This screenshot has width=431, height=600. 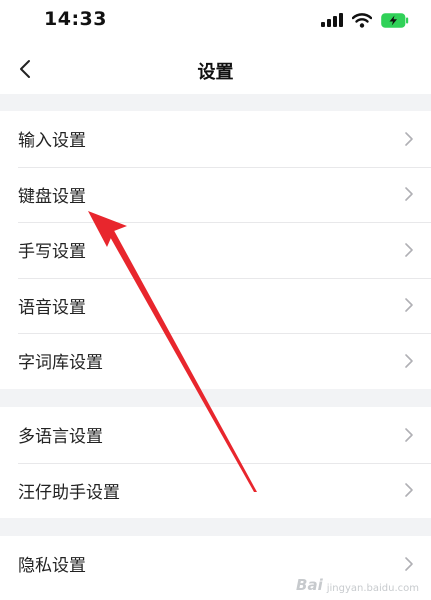 What do you see at coordinates (52, 566) in the screenshot?
I see `row-label: 隐私设置` at bounding box center [52, 566].